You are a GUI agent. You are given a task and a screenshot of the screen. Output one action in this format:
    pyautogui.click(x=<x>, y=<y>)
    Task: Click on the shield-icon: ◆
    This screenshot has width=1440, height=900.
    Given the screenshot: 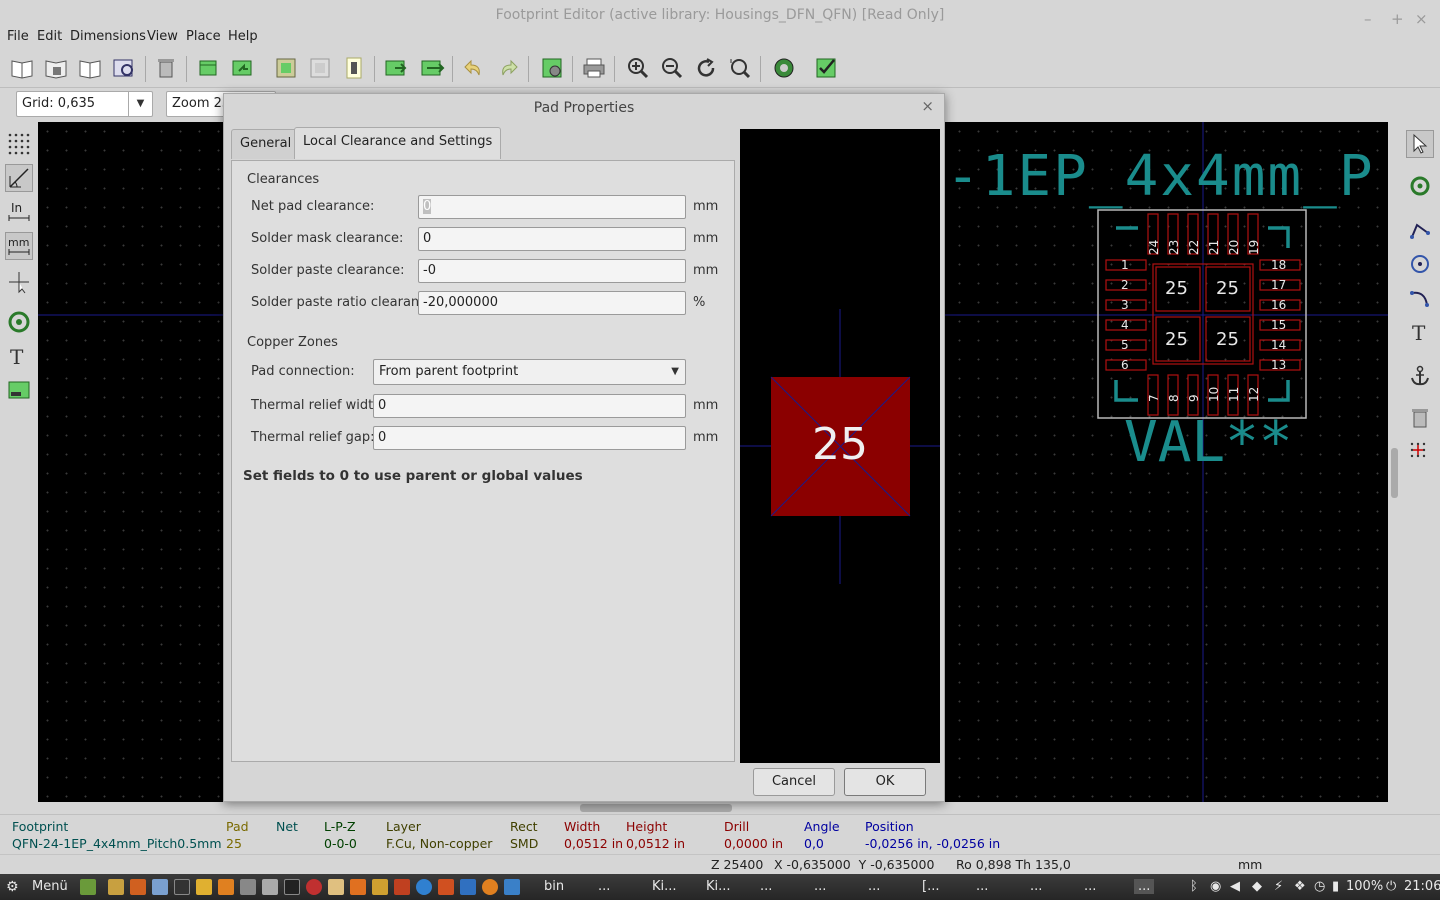 What is the action you would take?
    pyautogui.click(x=1257, y=886)
    